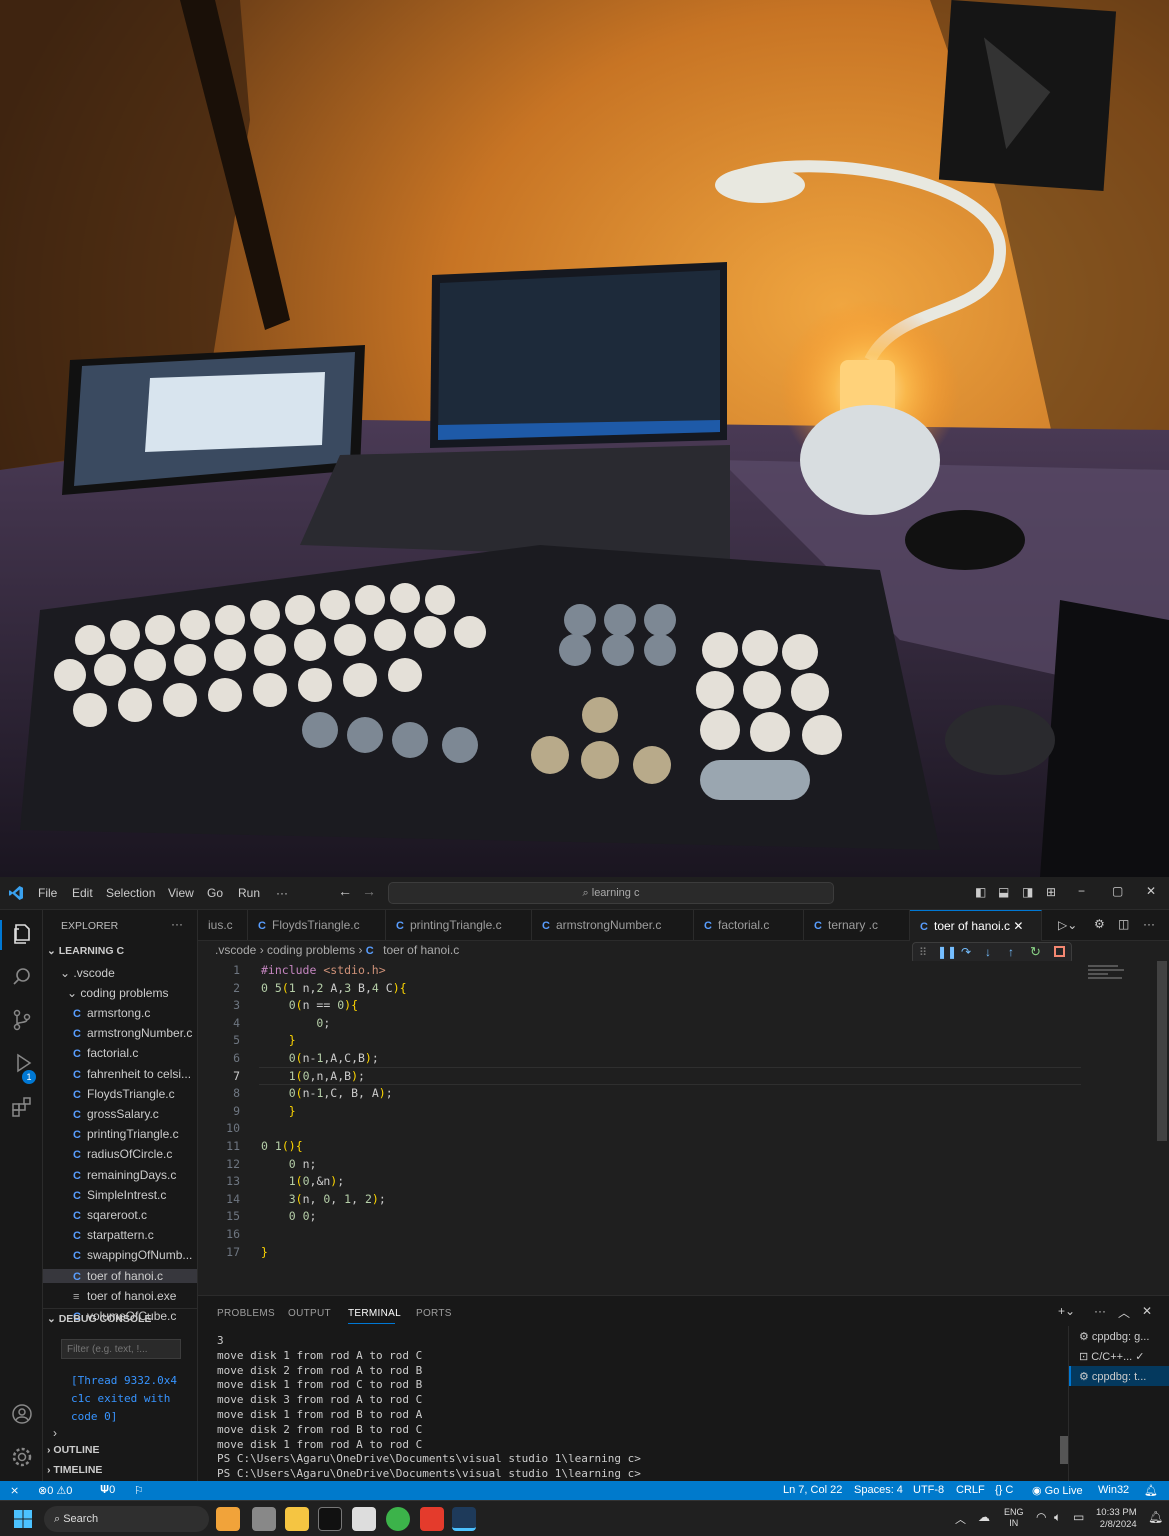 The height and width of the screenshot is (1536, 1169). Describe the element at coordinates (121, 1349) in the screenshot. I see `debug-filter-input` at that location.